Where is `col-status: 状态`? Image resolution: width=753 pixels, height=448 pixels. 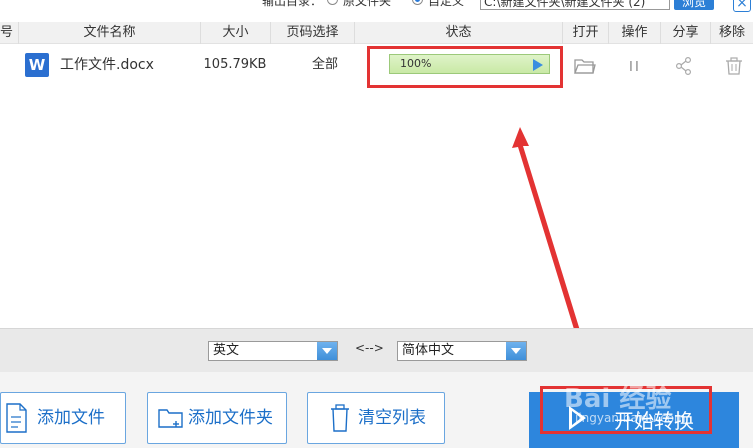 col-status: 状态 is located at coordinates (458, 33).